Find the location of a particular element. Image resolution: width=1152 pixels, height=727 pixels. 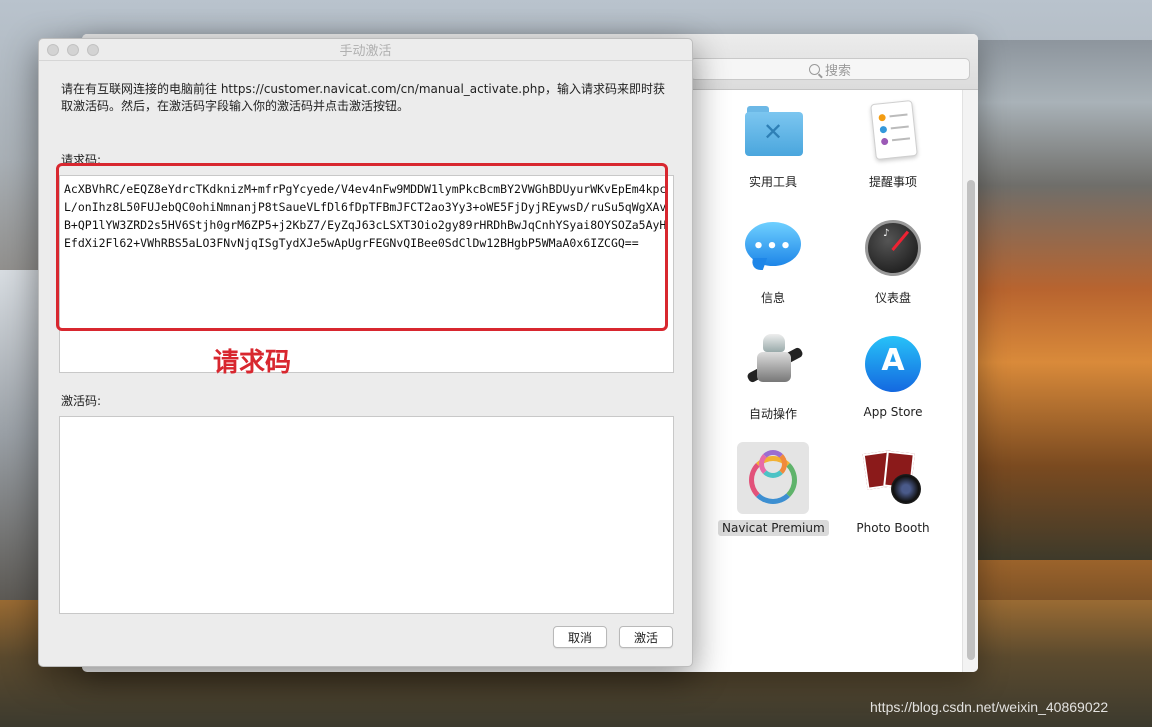

app-item-photo-booth: Photo Booth is located at coordinates (893, 498).